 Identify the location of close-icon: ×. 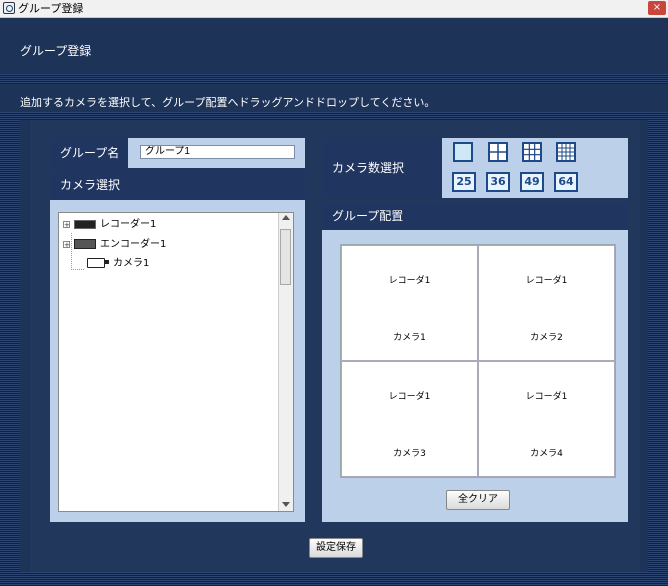
(657, 8).